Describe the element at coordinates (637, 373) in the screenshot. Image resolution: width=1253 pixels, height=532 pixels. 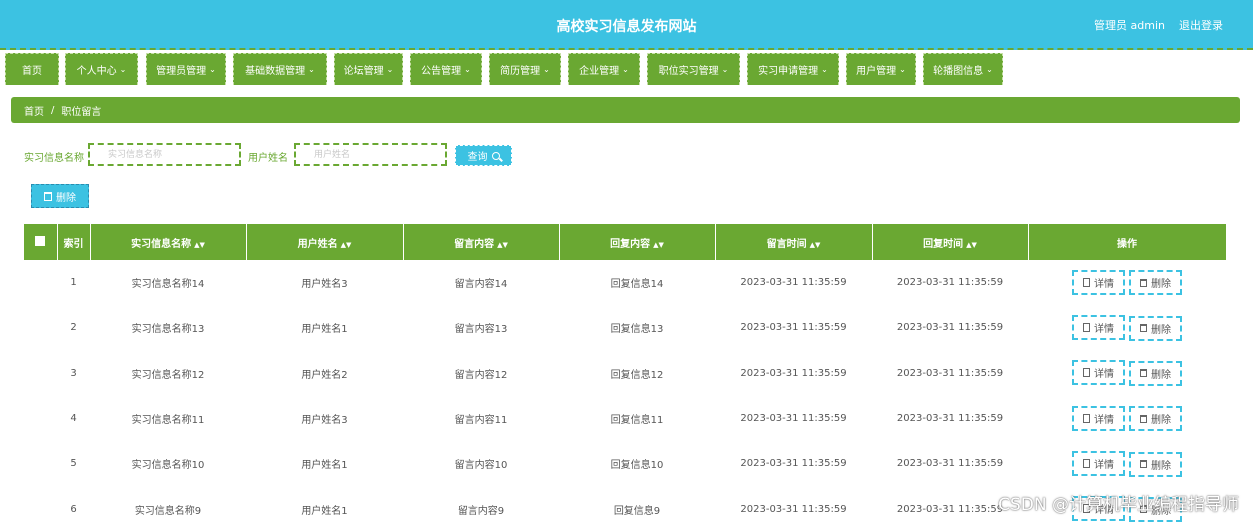
I see `cell-reply: 回复信息12` at that location.